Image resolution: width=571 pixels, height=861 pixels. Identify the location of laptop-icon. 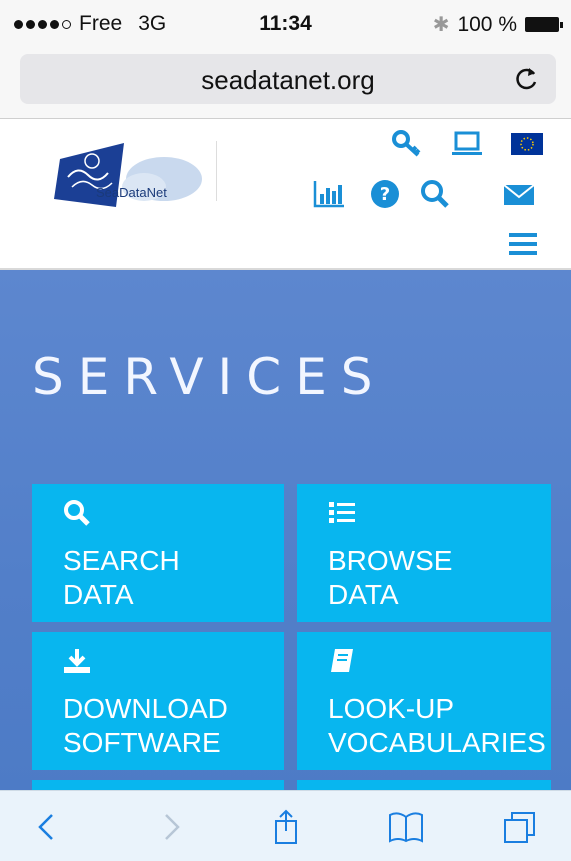
(467, 144).